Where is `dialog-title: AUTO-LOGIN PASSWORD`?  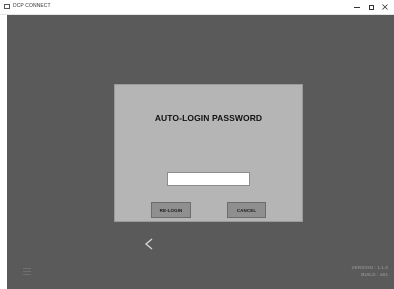
dialog-title: AUTO-LOGIN PASSWORD is located at coordinates (208, 118).